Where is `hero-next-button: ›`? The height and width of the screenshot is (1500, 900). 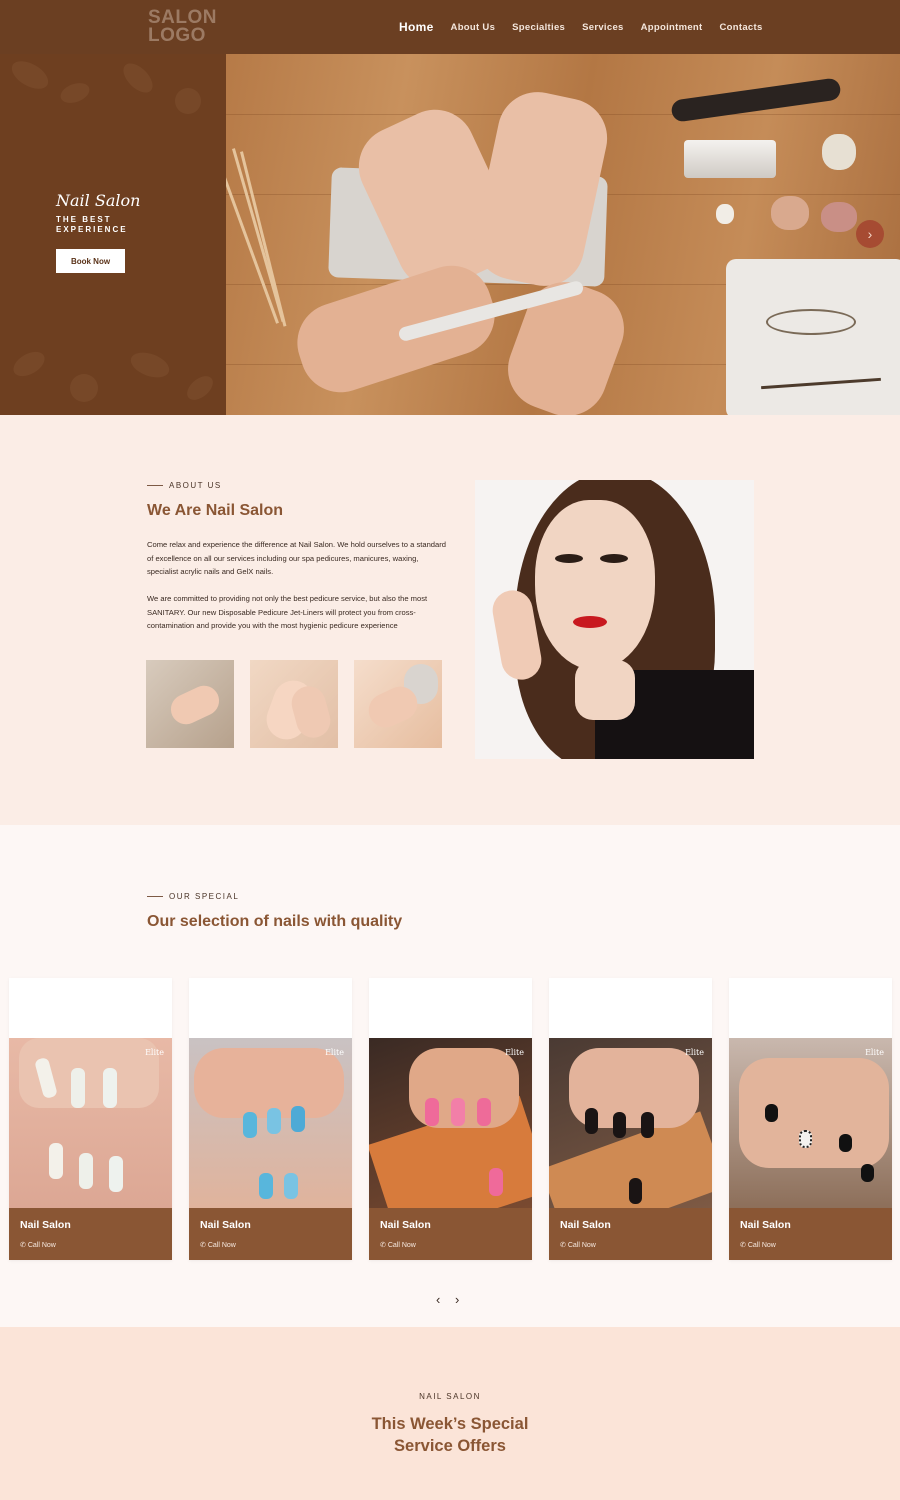 hero-next-button: › is located at coordinates (870, 234).